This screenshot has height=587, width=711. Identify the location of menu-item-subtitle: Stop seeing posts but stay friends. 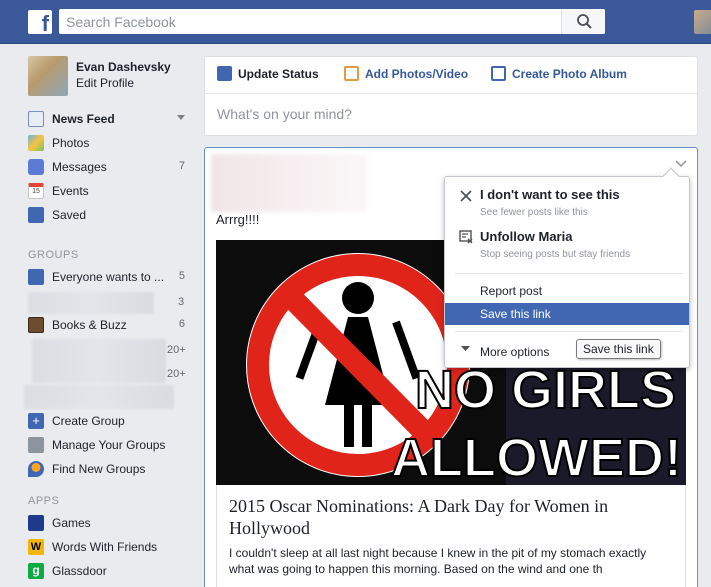
(555, 254).